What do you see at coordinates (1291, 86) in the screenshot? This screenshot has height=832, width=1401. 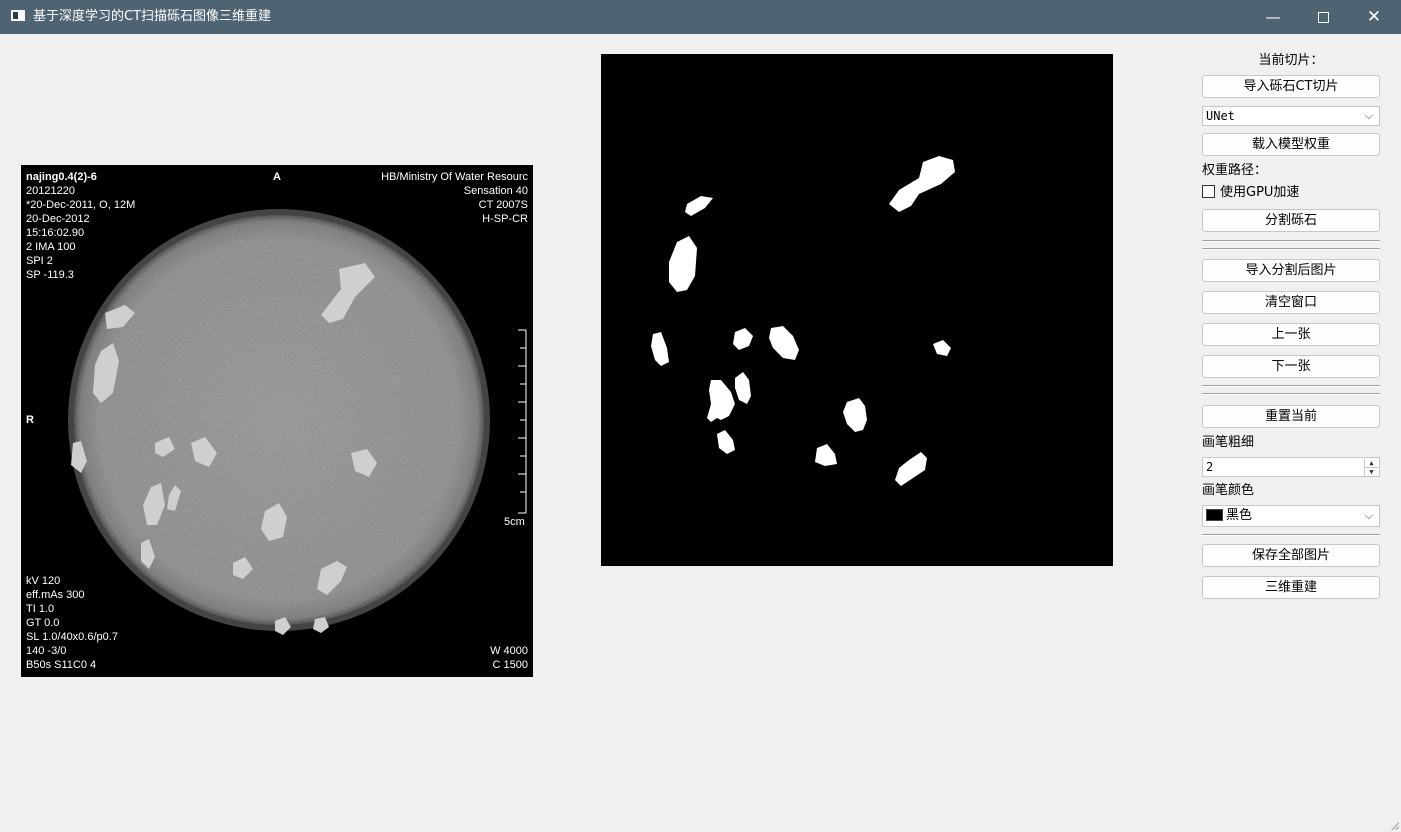 I see `import-ct-slice-button: 导入砾石CT切片` at bounding box center [1291, 86].